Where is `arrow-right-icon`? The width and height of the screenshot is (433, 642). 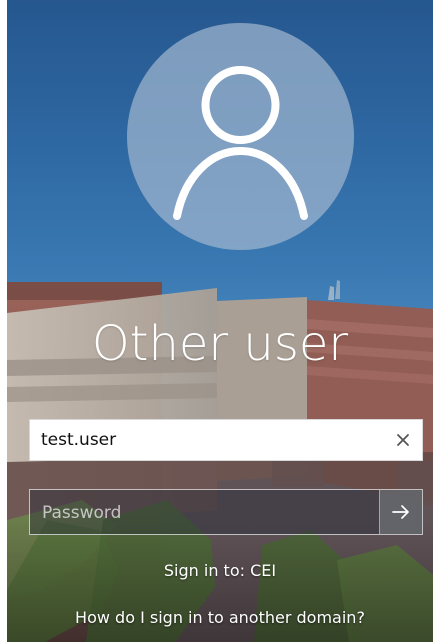
arrow-right-icon is located at coordinates (400, 512).